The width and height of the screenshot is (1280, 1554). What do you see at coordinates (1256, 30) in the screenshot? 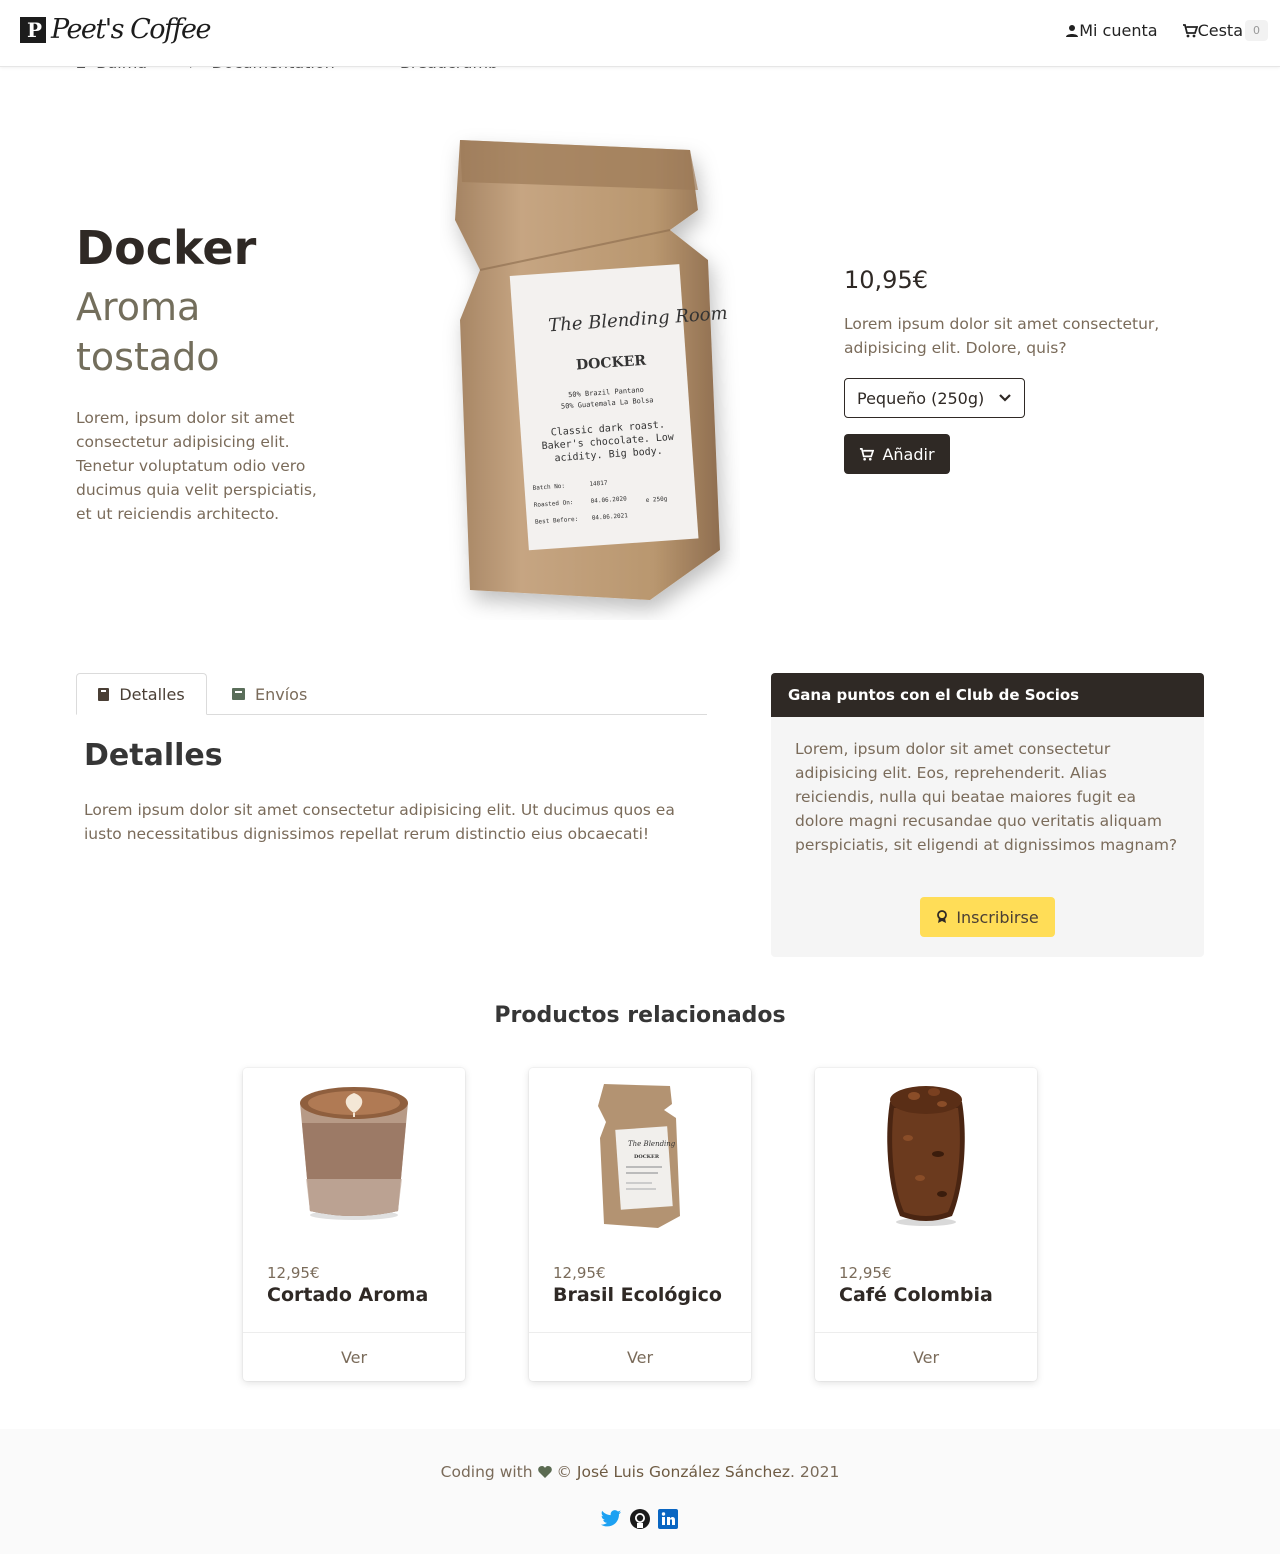
I see `cart-count-badge: 0` at bounding box center [1256, 30].